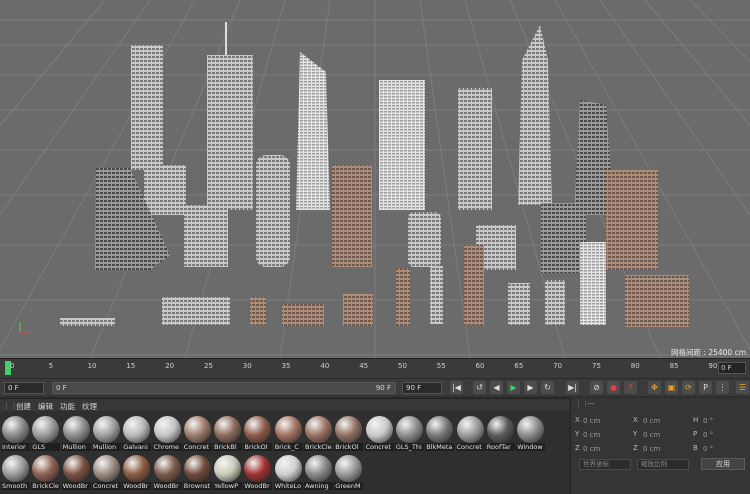  I want to click on go-to-end-icon: ▶|, so click(572, 387).